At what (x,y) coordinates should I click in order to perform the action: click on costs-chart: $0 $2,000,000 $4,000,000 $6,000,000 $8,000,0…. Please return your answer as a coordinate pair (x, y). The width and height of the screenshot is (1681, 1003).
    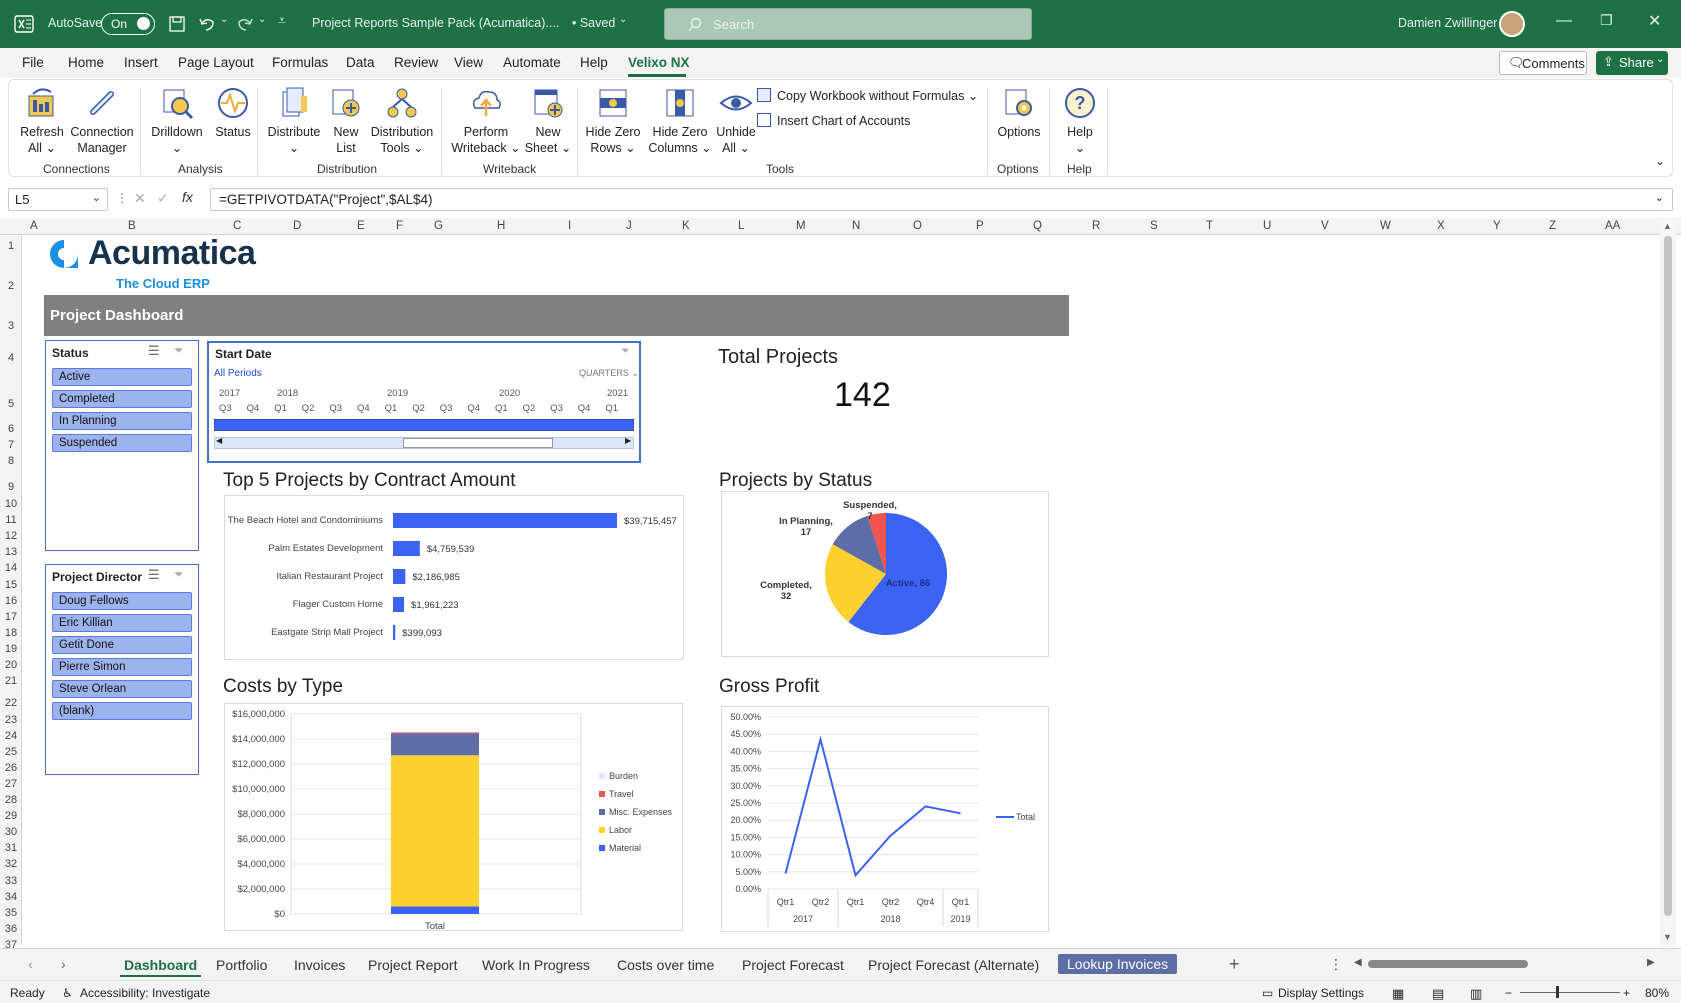
    Looking at the image, I should click on (453, 817).